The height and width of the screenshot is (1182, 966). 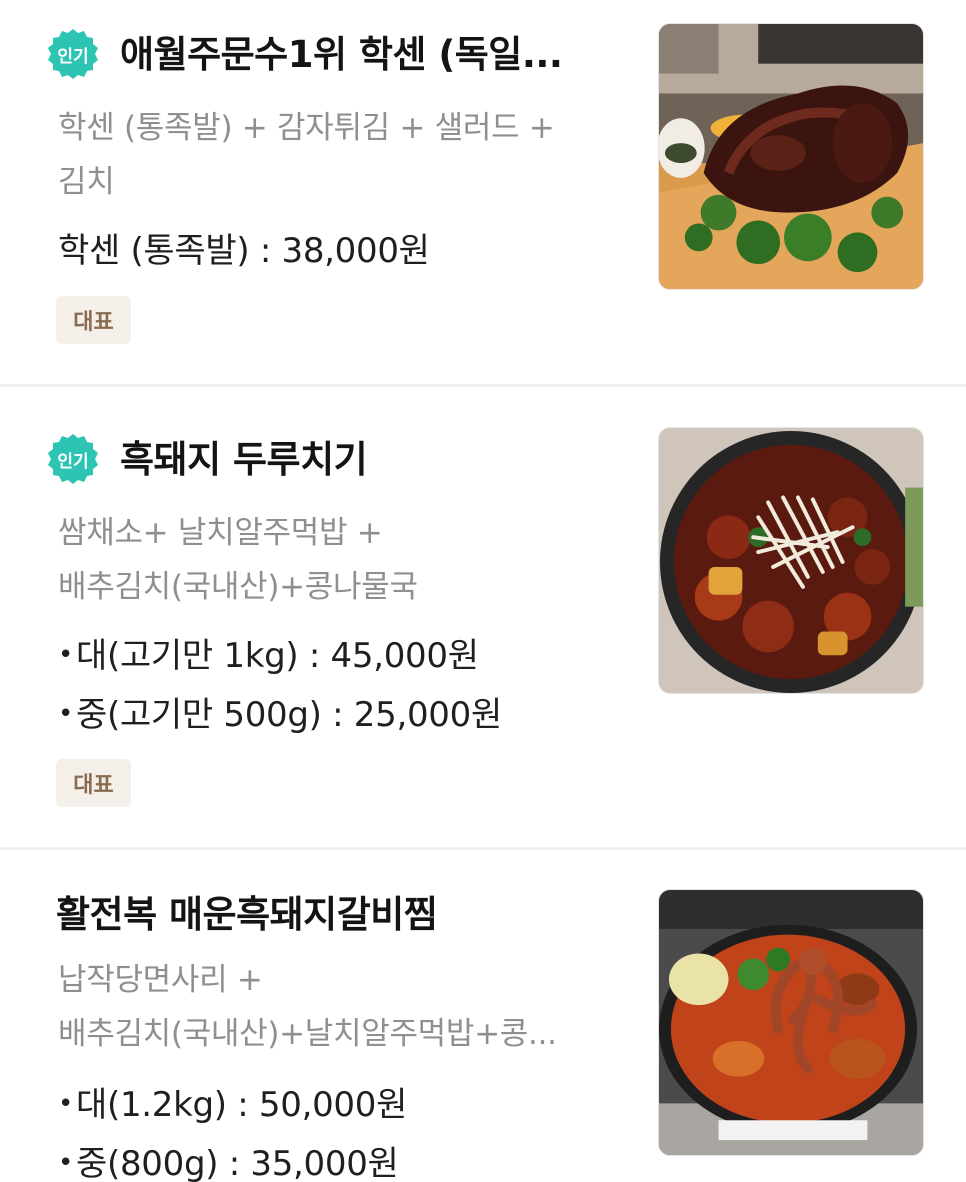 What do you see at coordinates (791, 560) in the screenshot?
I see `stir-fried-pork-photo` at bounding box center [791, 560].